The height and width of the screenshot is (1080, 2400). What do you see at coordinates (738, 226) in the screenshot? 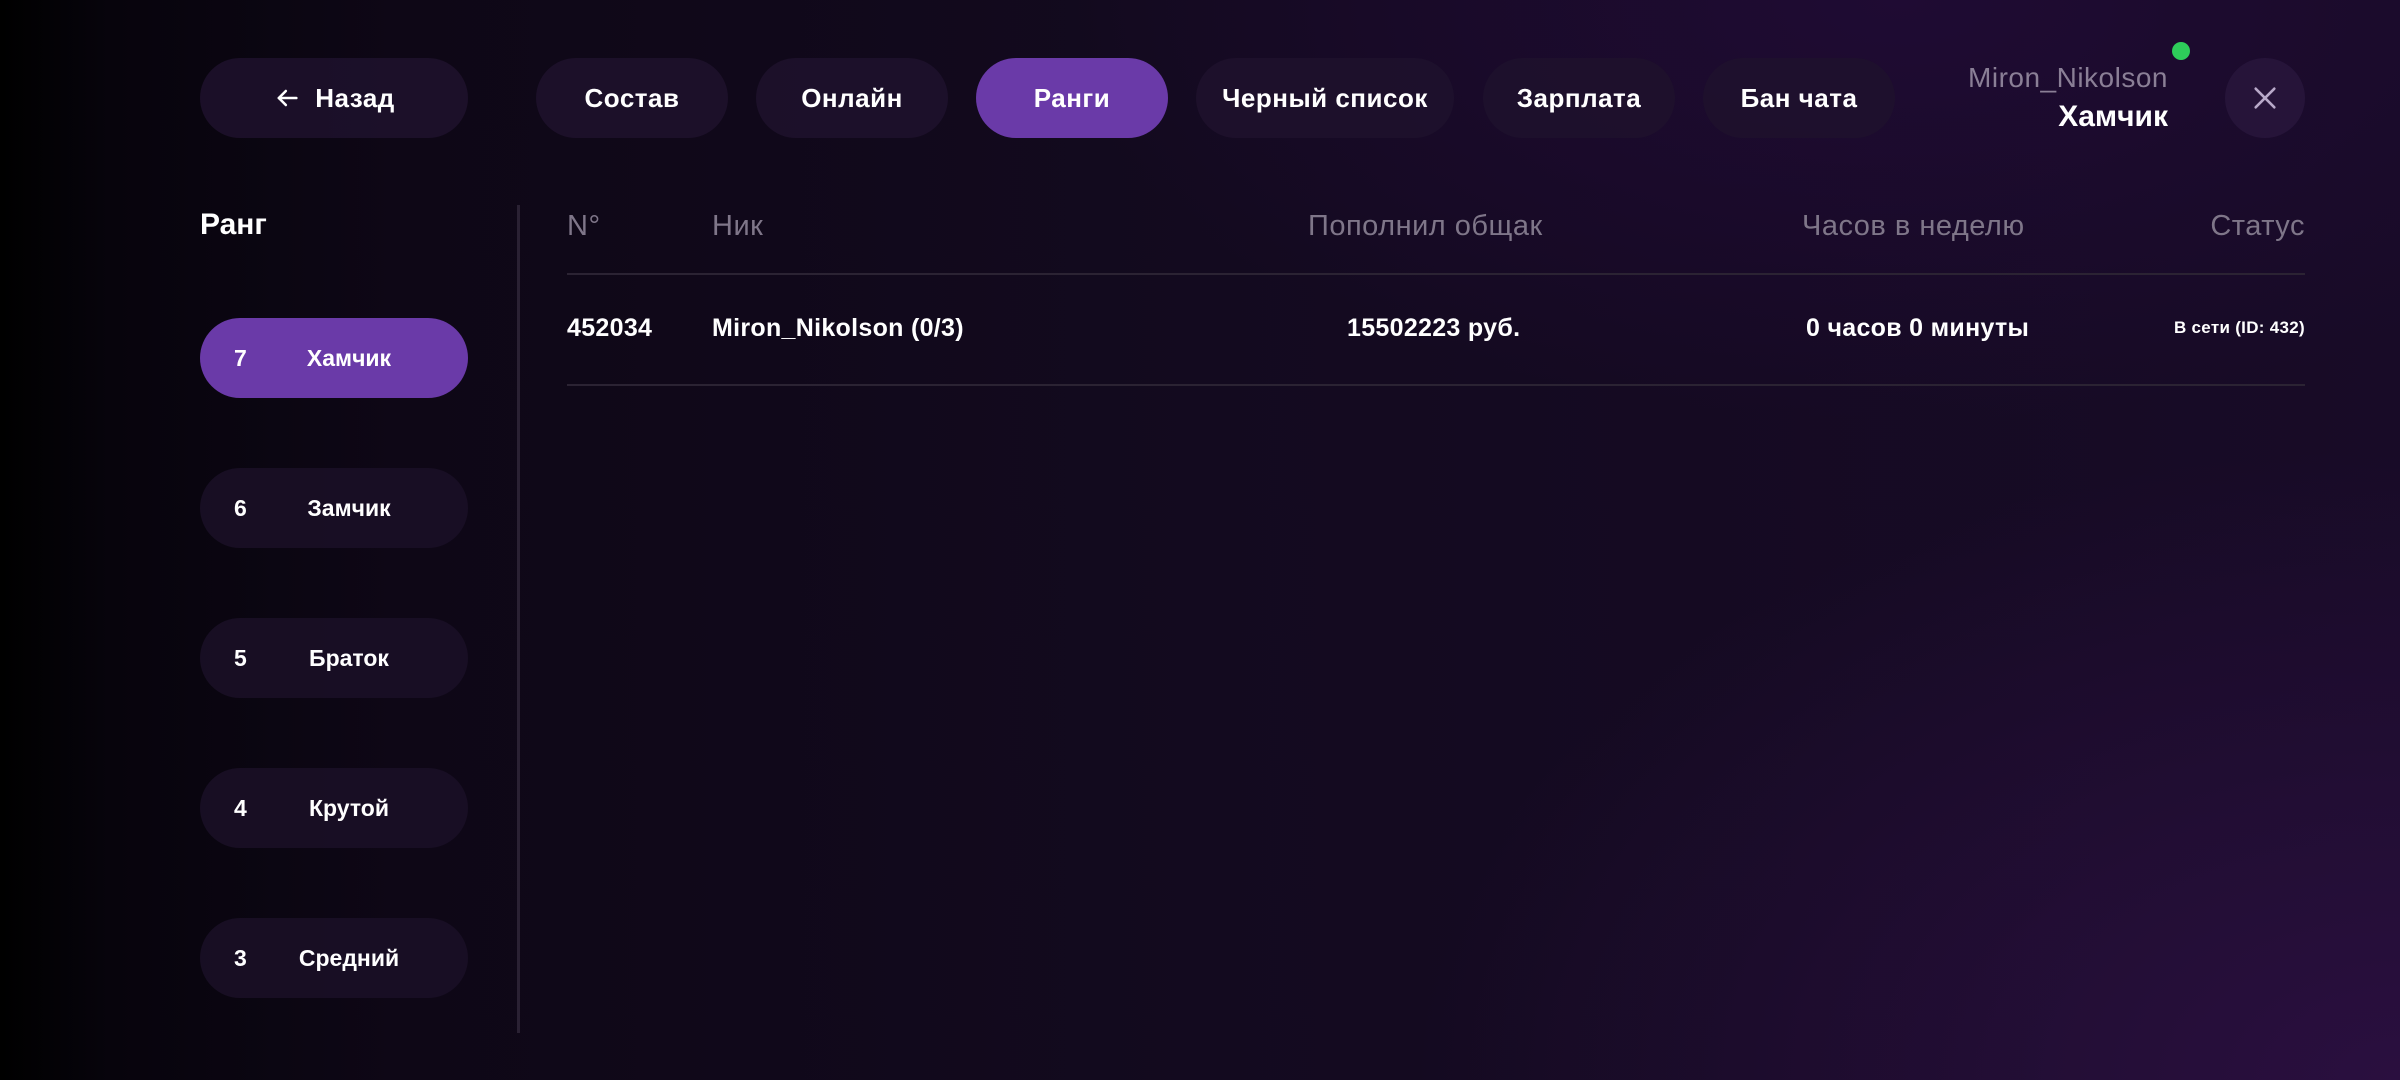
I see `column-header-nick: Ник` at bounding box center [738, 226].